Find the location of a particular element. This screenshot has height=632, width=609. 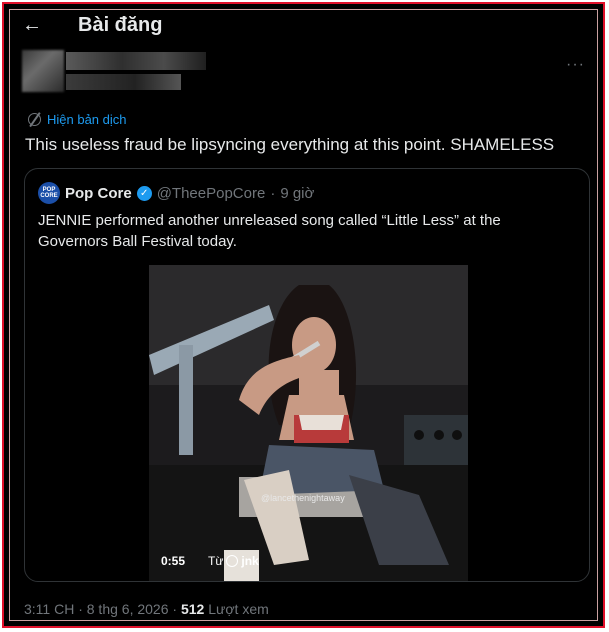

video-duration: 0:55 is located at coordinates (173, 561).